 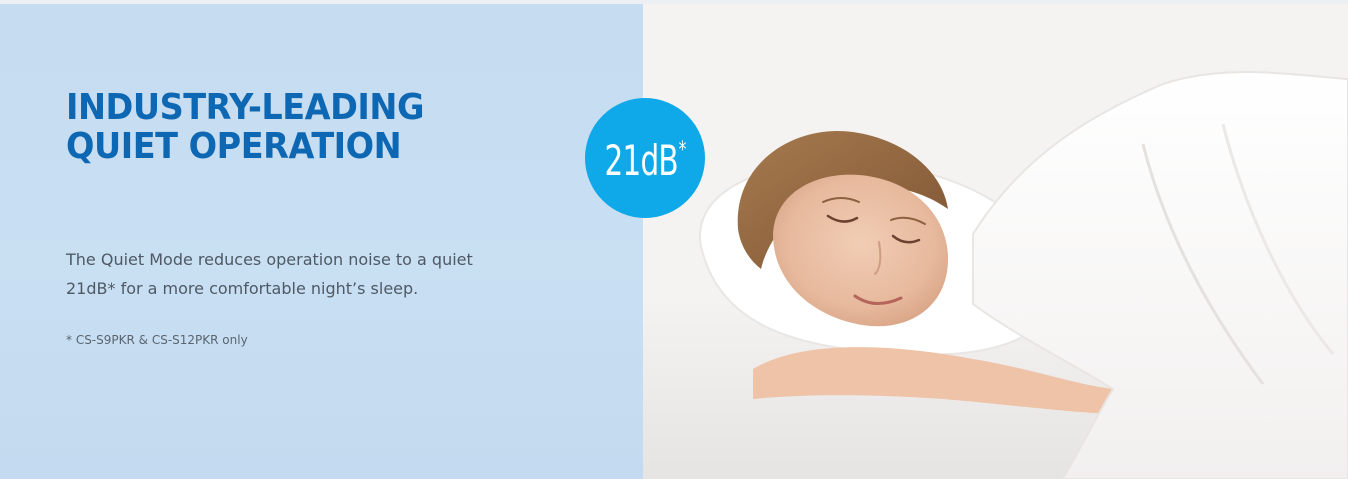 I want to click on badge-value: 21dB, so click(x=641, y=160).